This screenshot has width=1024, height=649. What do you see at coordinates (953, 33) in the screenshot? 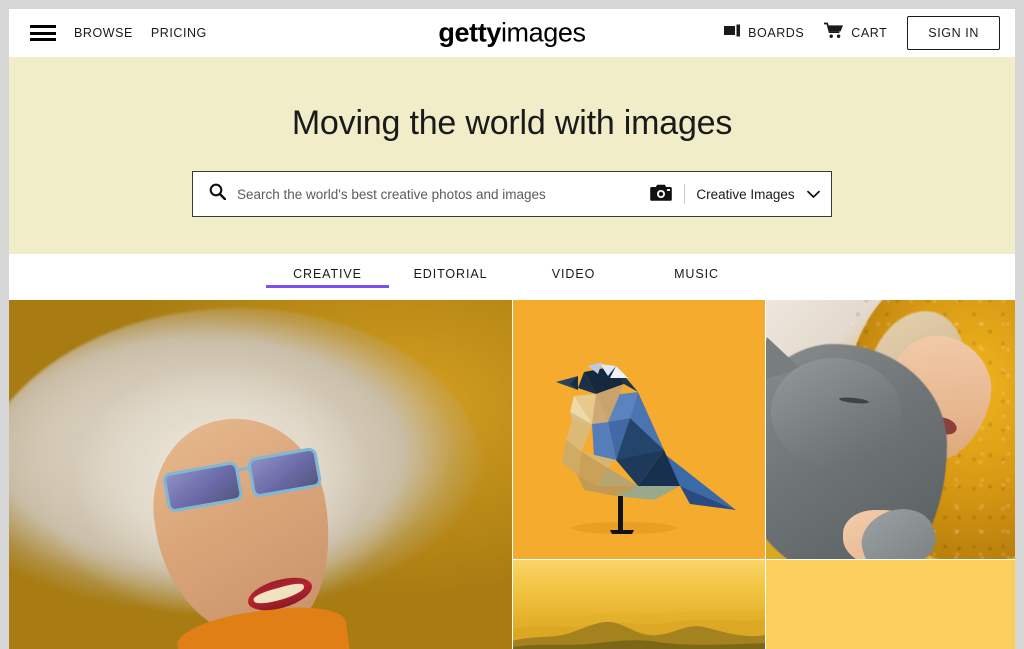
I see `sign-in-button: SIGN IN` at bounding box center [953, 33].